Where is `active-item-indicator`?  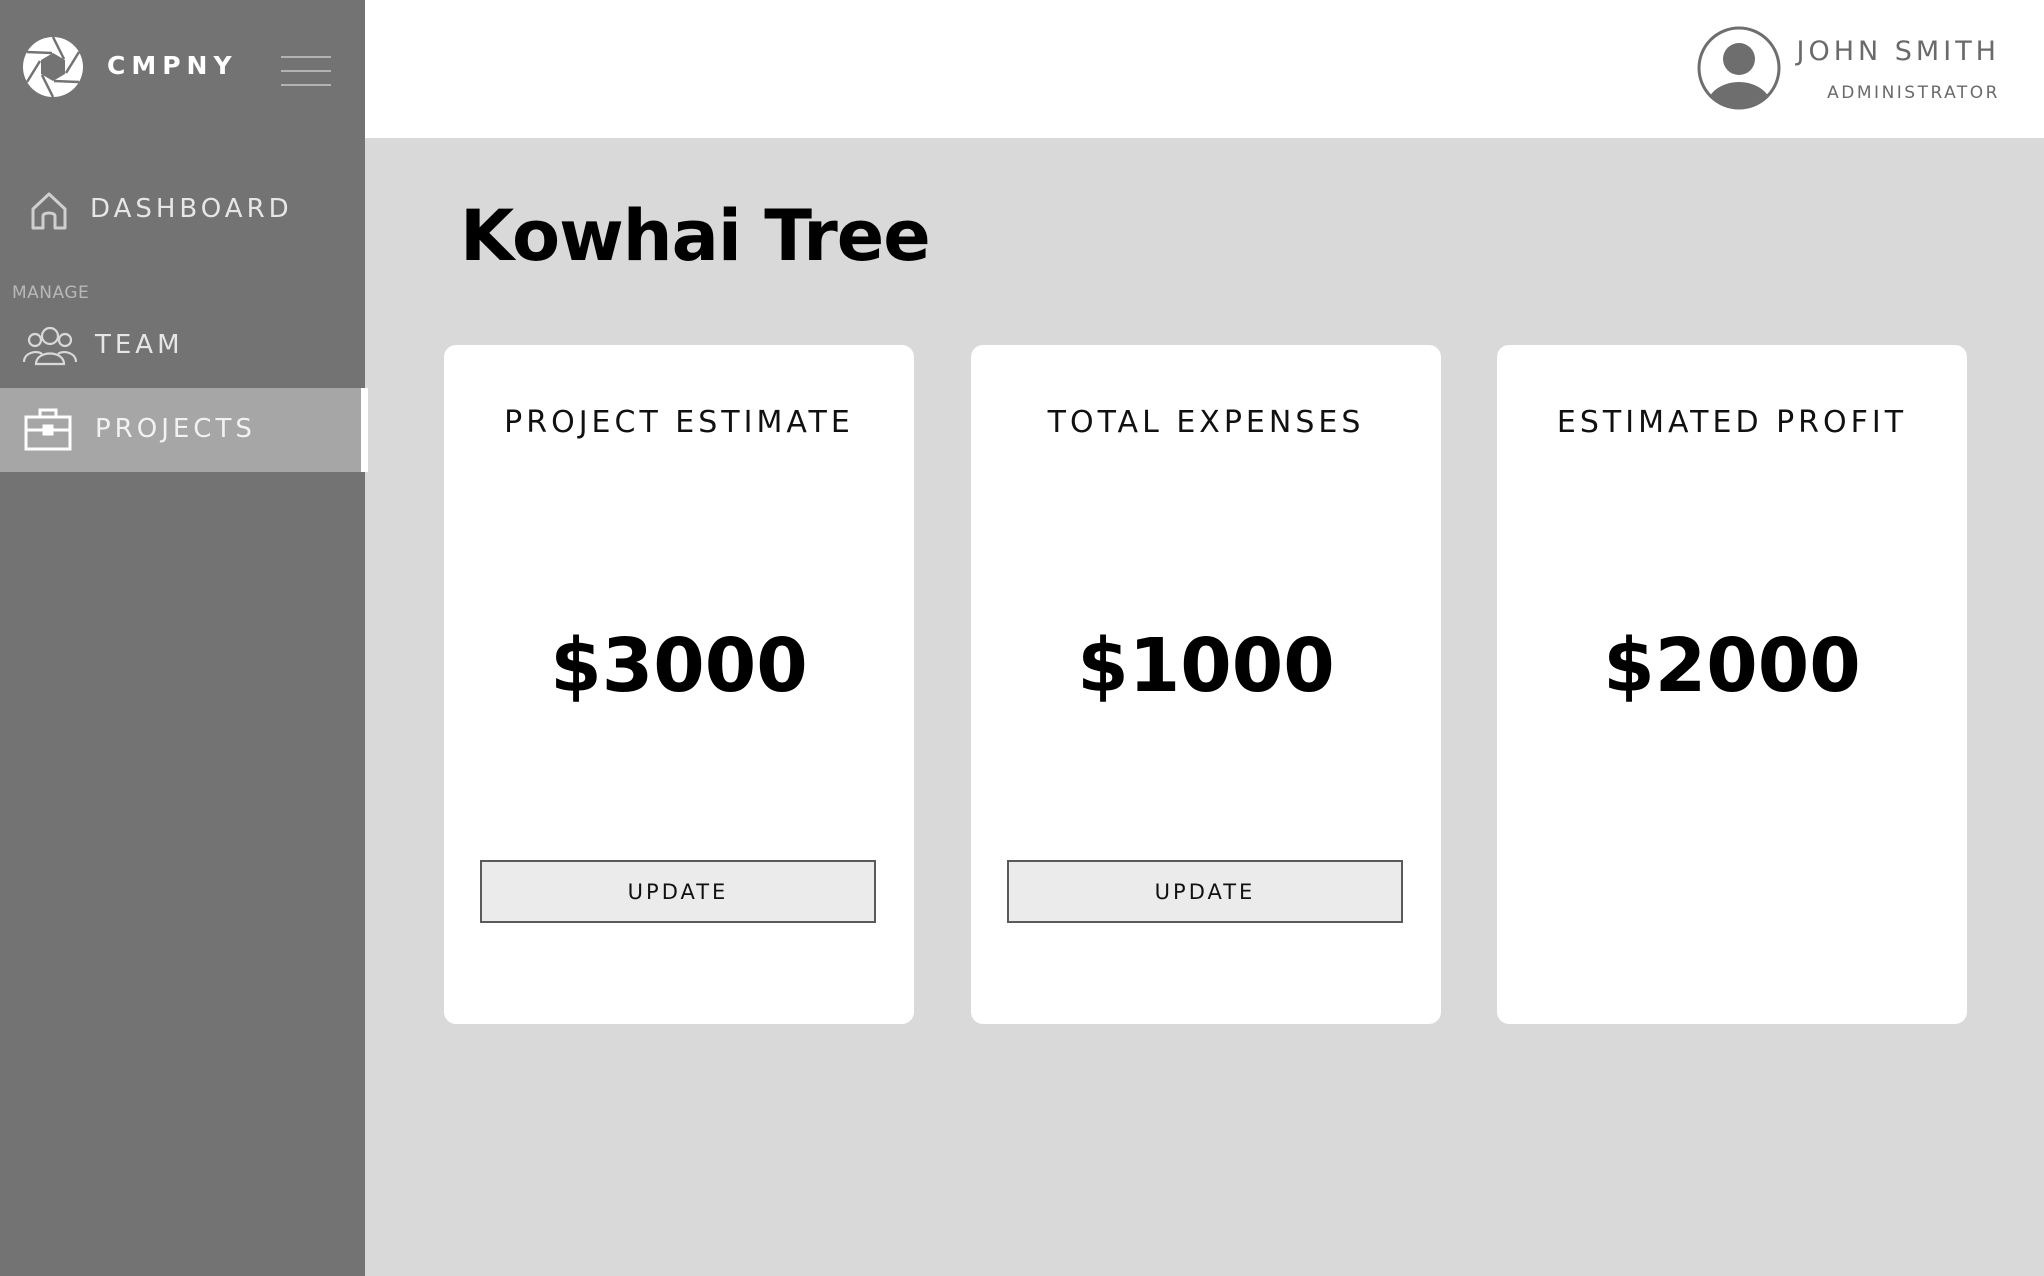
active-item-indicator is located at coordinates (364, 430).